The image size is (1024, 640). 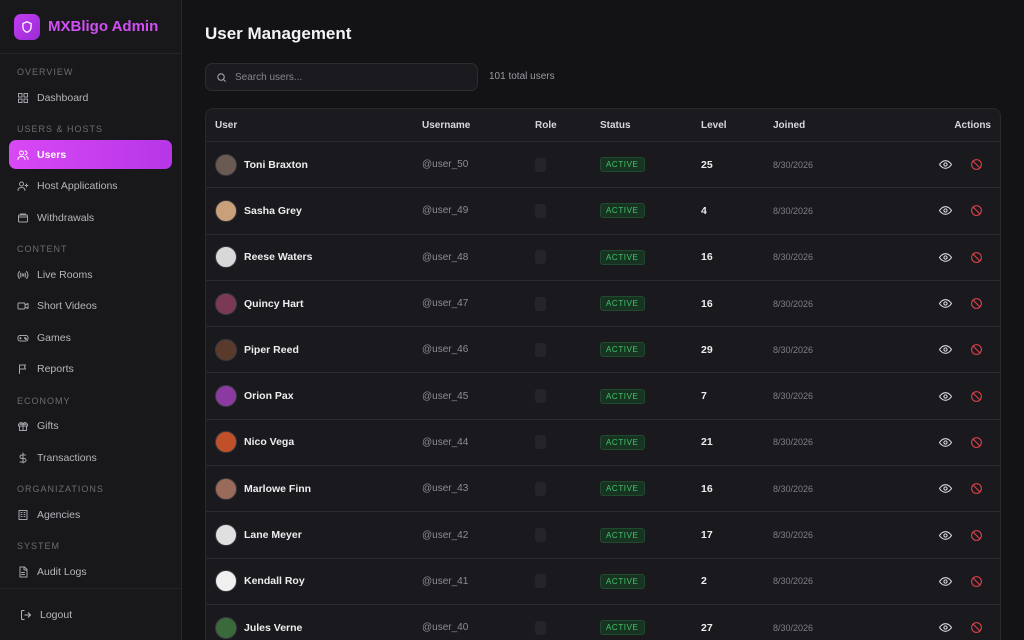 I want to click on sidebar-item-withdrawals: Withdrawals, so click(x=90, y=217).